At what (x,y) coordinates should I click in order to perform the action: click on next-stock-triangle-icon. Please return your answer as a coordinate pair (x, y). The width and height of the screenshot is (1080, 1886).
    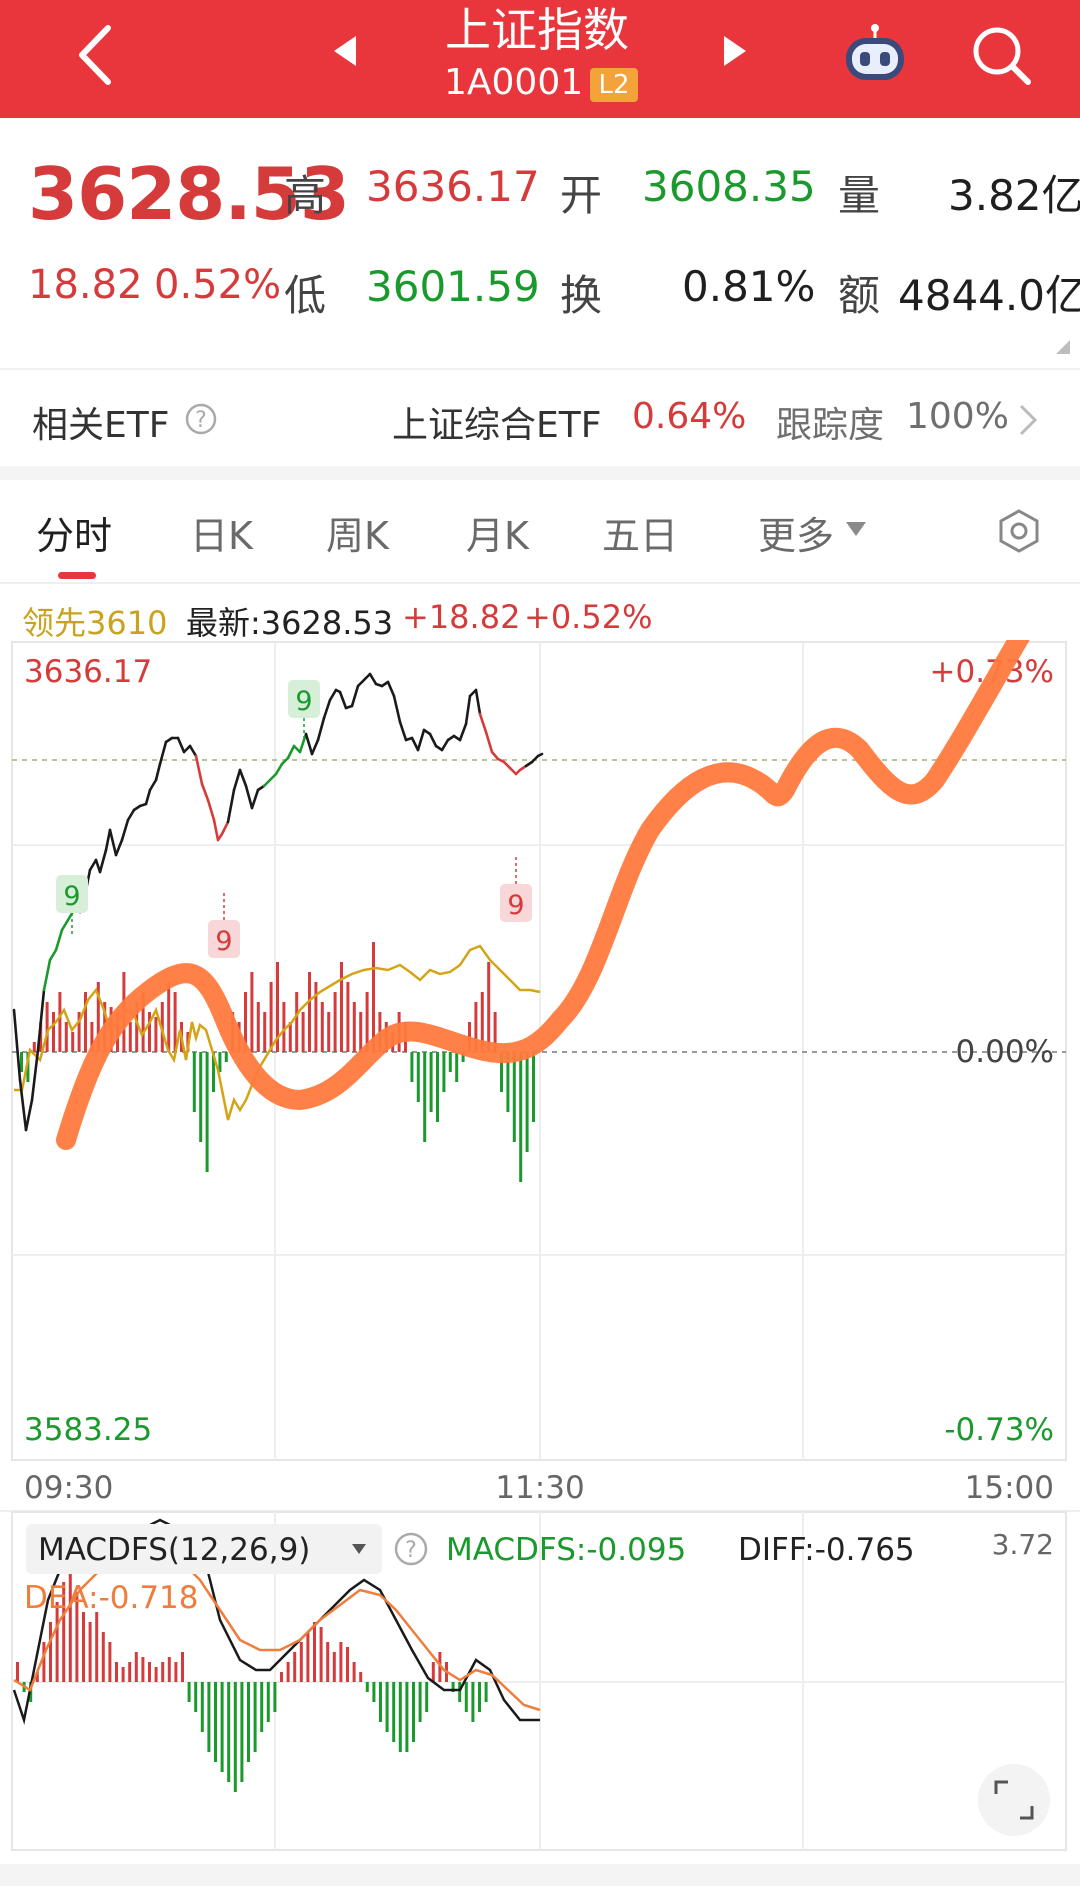
    Looking at the image, I should click on (734, 51).